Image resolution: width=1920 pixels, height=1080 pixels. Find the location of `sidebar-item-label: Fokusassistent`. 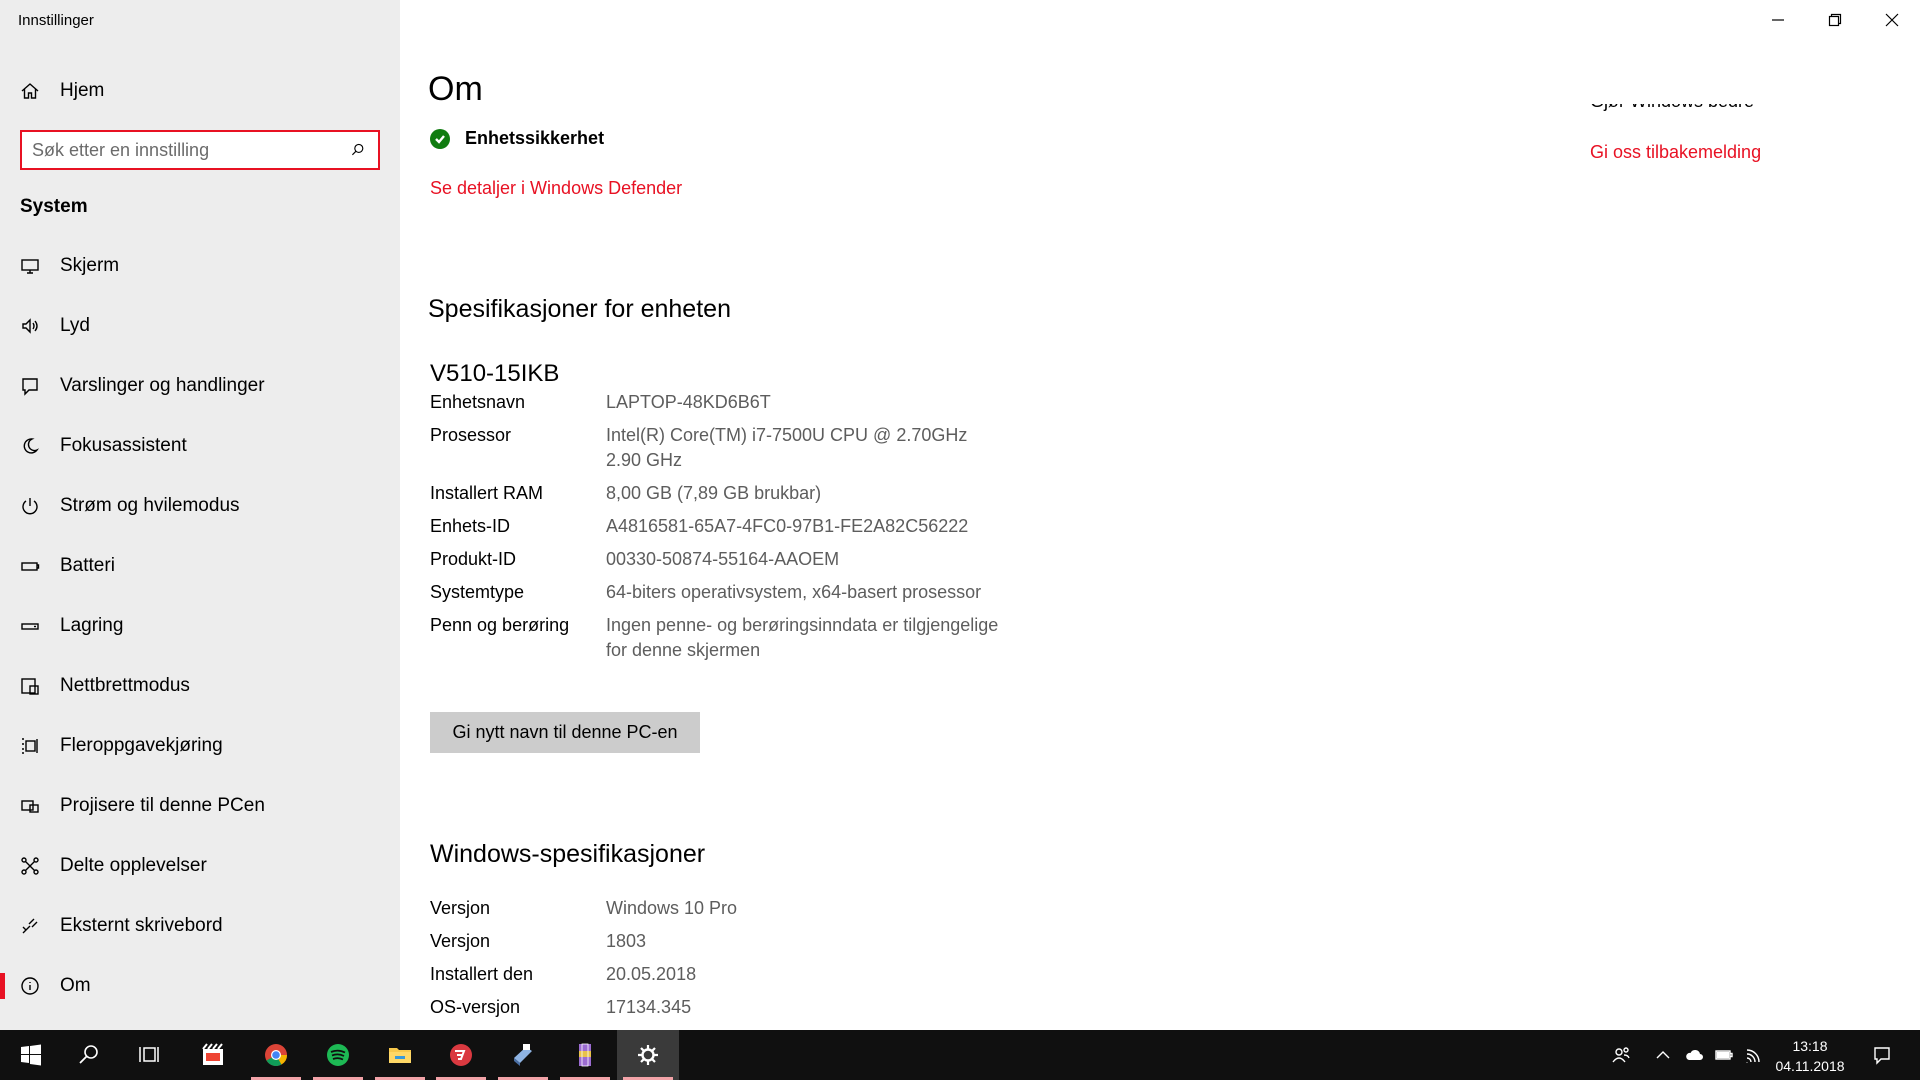

sidebar-item-label: Fokusassistent is located at coordinates (123, 445).